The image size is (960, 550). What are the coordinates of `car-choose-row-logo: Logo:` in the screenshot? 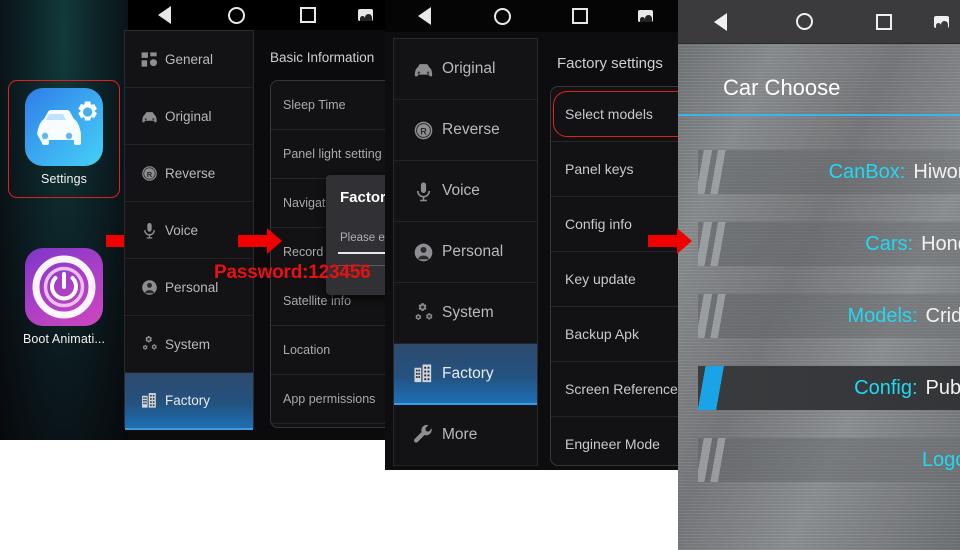 It's located at (829, 460).